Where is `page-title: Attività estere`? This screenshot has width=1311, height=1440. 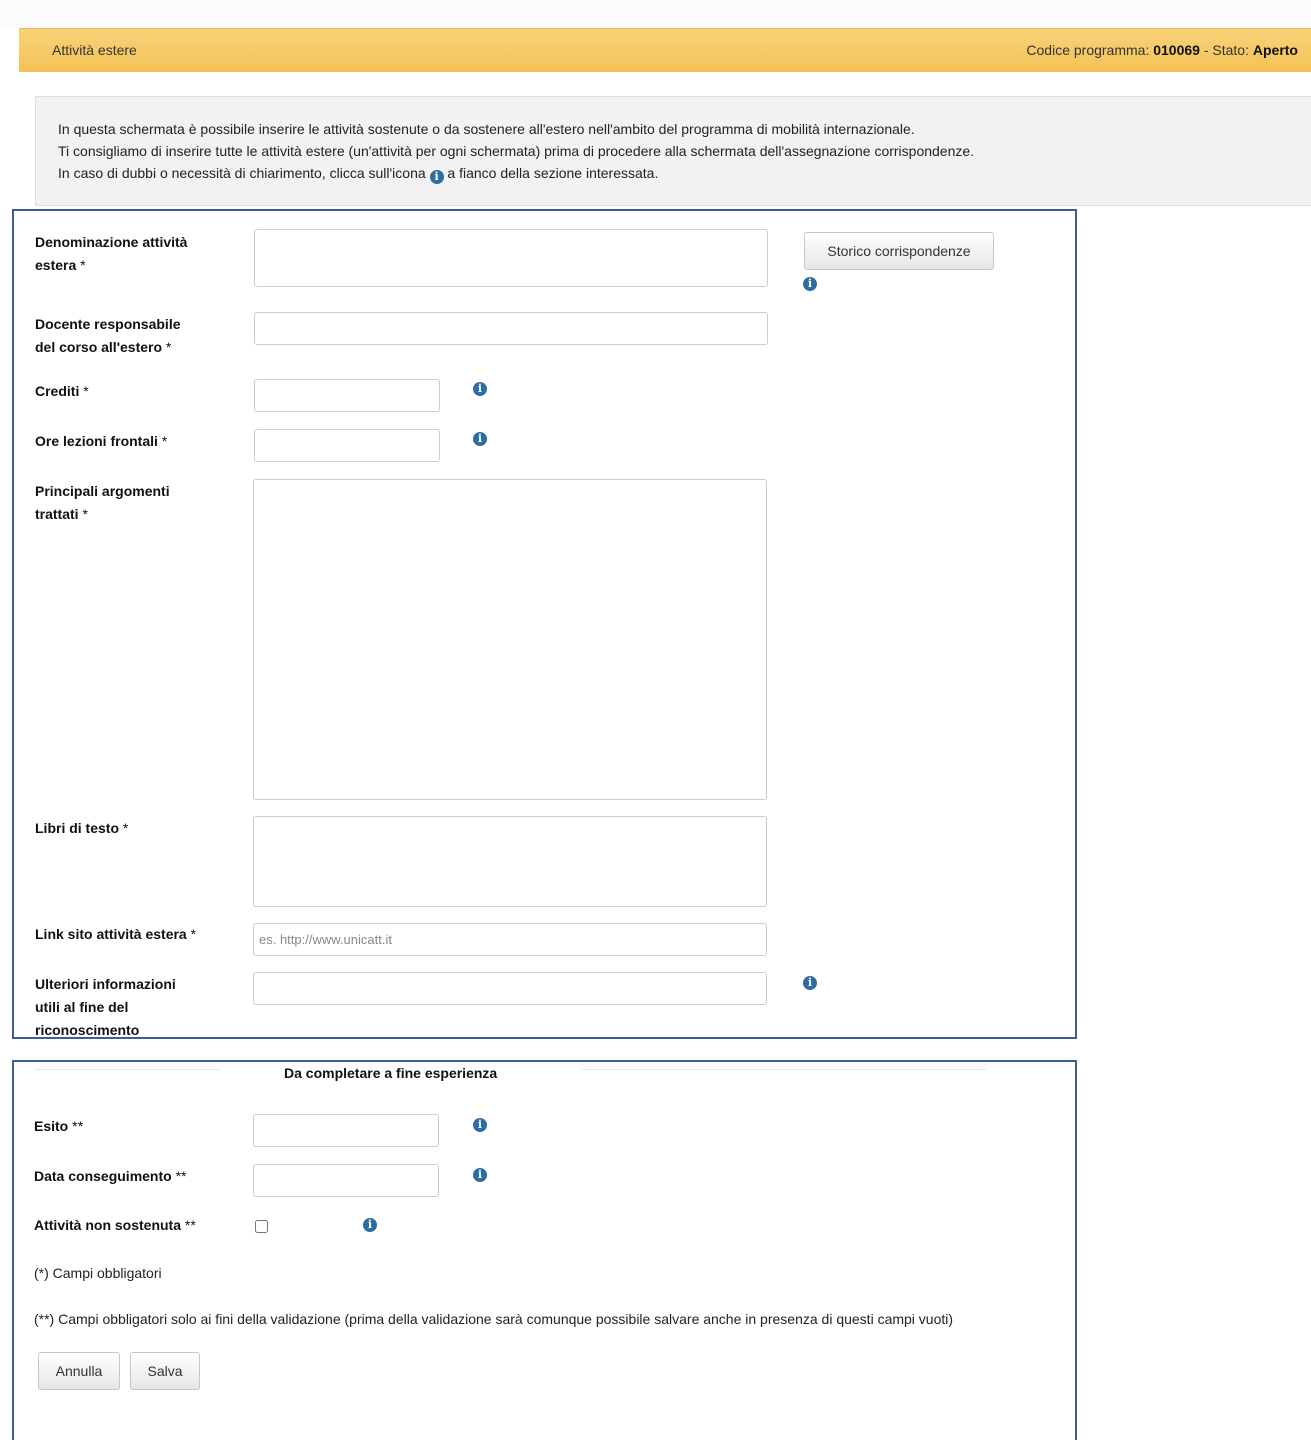 page-title: Attività estere is located at coordinates (94, 50).